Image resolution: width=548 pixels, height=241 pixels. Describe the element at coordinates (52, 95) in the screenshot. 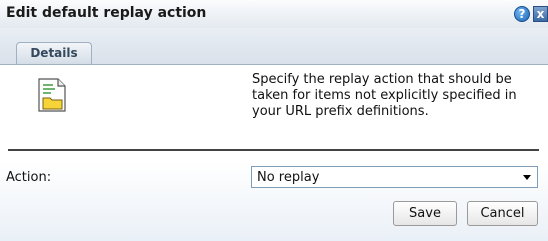

I see `document-folder-icon` at that location.